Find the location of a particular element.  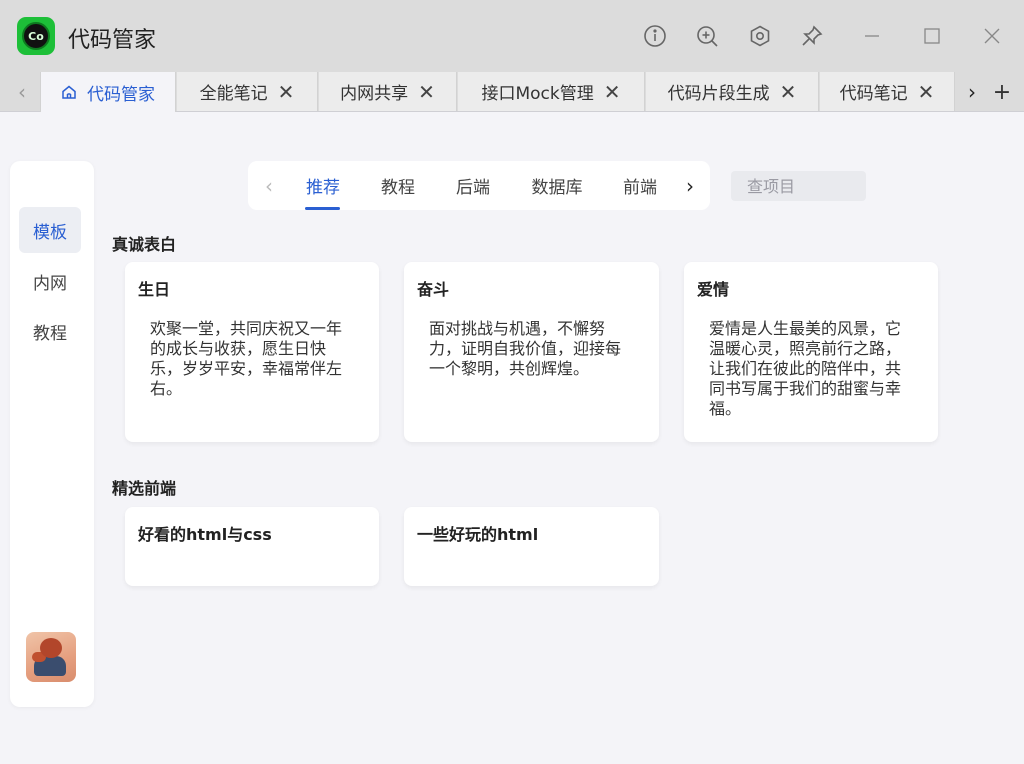

sidebar: 模板 内网 教程 is located at coordinates (52, 434).